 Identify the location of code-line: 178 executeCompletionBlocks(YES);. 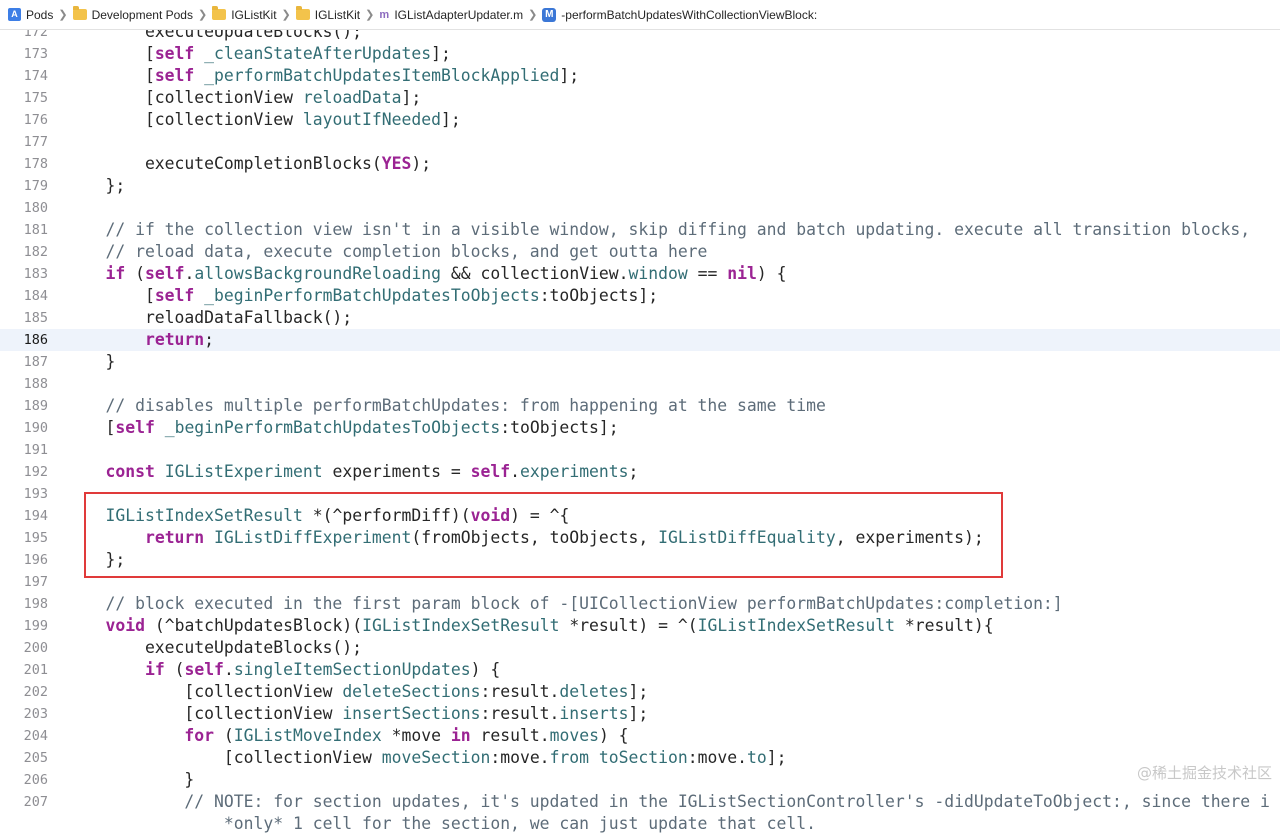
(640, 164).